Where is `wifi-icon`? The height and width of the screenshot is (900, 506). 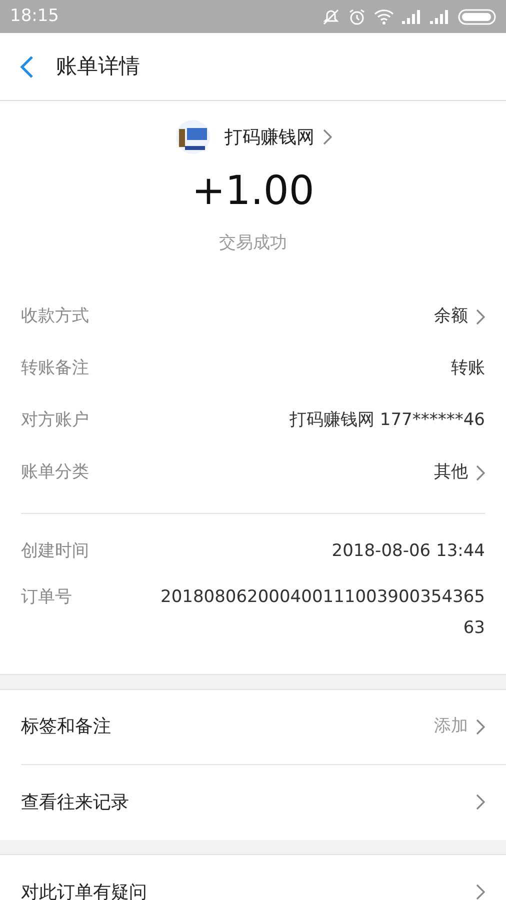 wifi-icon is located at coordinates (384, 16).